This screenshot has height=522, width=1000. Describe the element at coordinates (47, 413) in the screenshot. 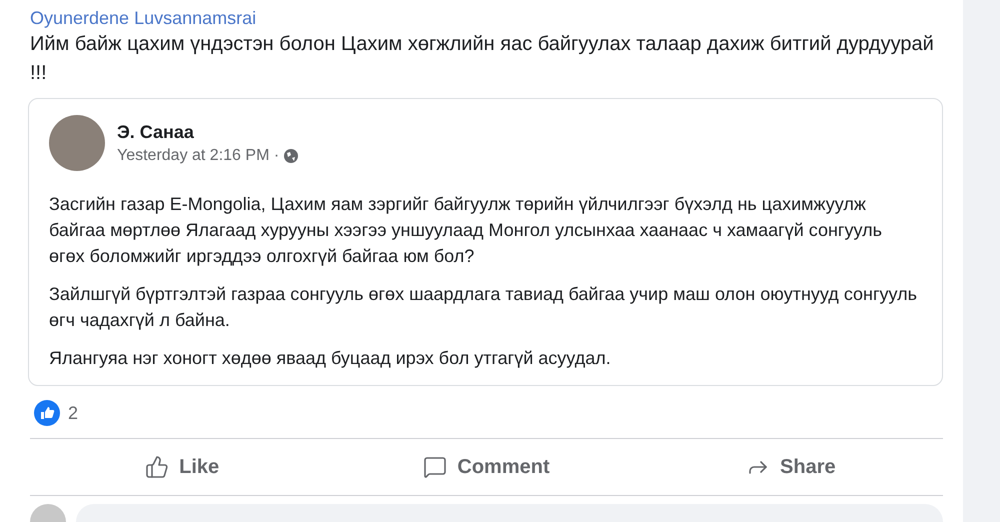

I see `like-reaction-icon` at that location.